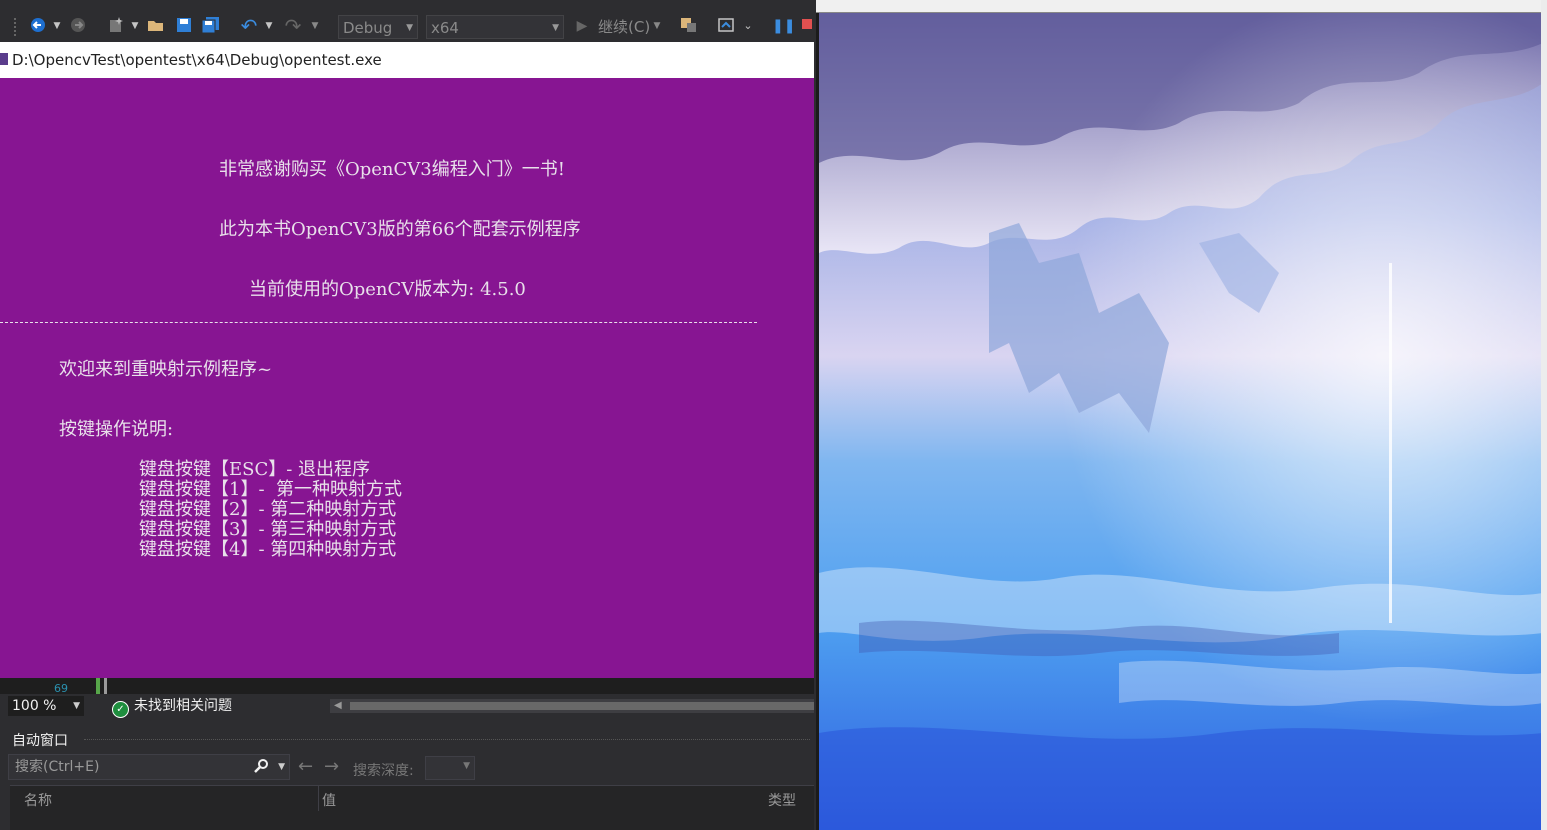 This screenshot has height=830, width=1547. I want to click on platform-dropdown: x64 ▼, so click(495, 27).